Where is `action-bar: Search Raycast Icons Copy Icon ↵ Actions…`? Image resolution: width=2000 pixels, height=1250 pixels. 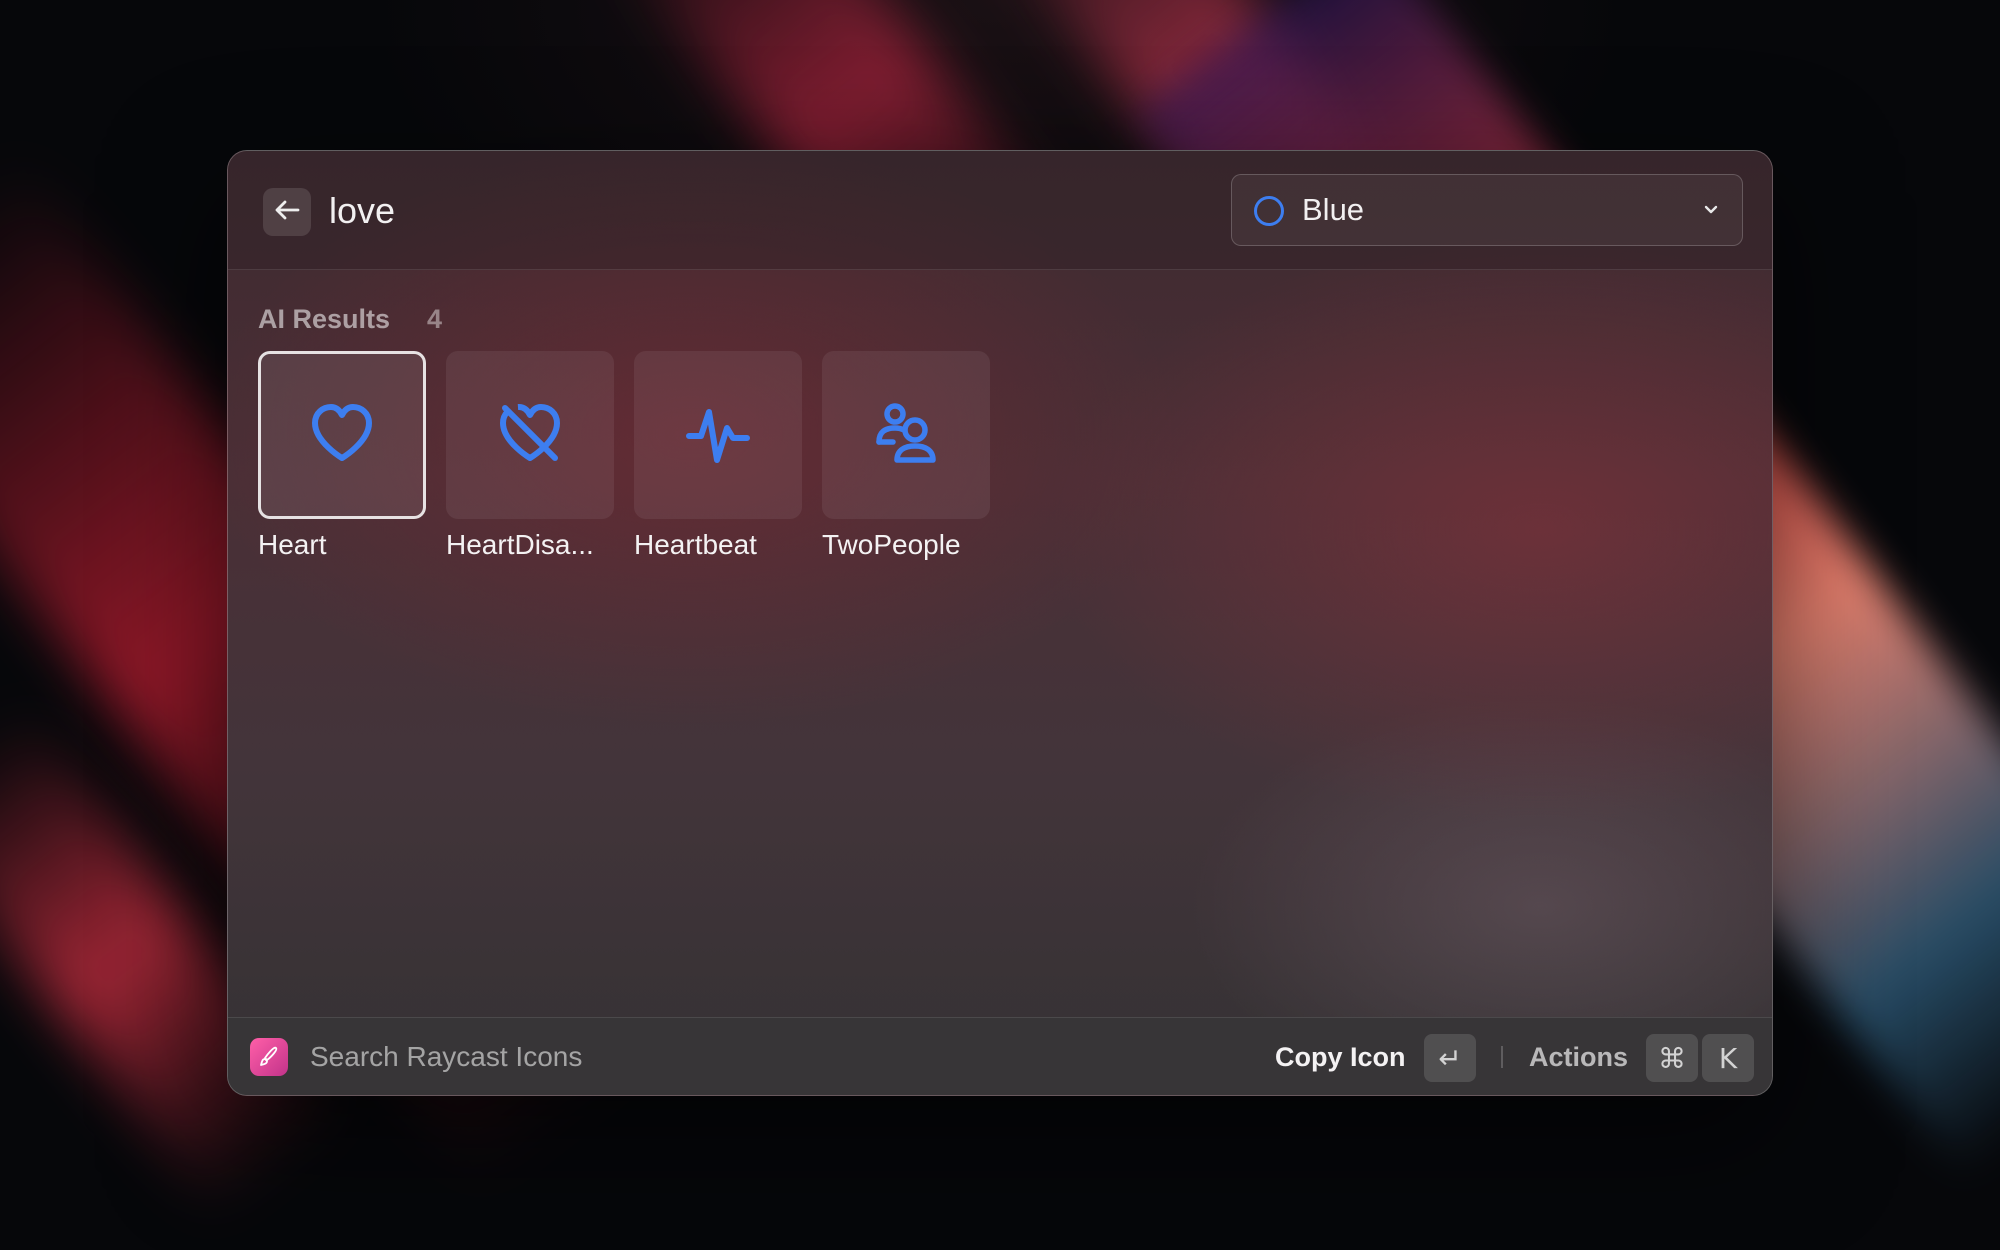 action-bar: Search Raycast Icons Copy Icon ↵ Actions… is located at coordinates (1000, 1056).